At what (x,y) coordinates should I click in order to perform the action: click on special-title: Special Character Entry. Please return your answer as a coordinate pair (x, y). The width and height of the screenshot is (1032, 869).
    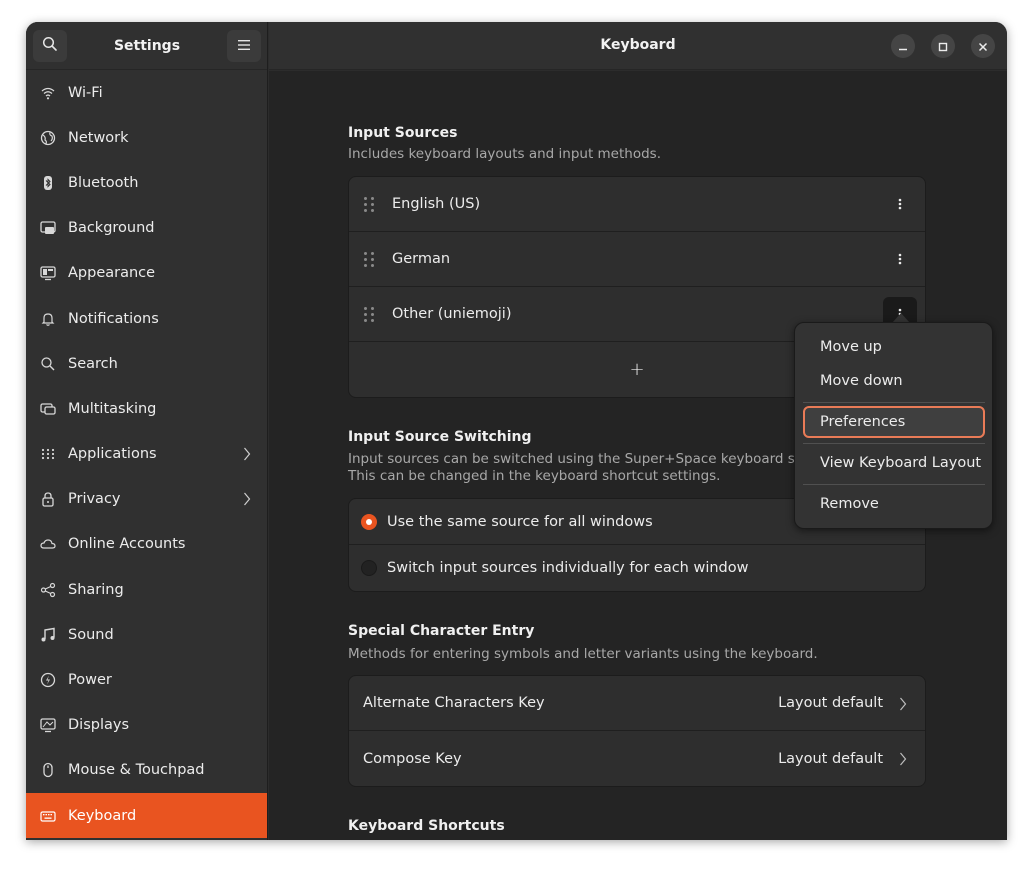
    Looking at the image, I should click on (441, 631).